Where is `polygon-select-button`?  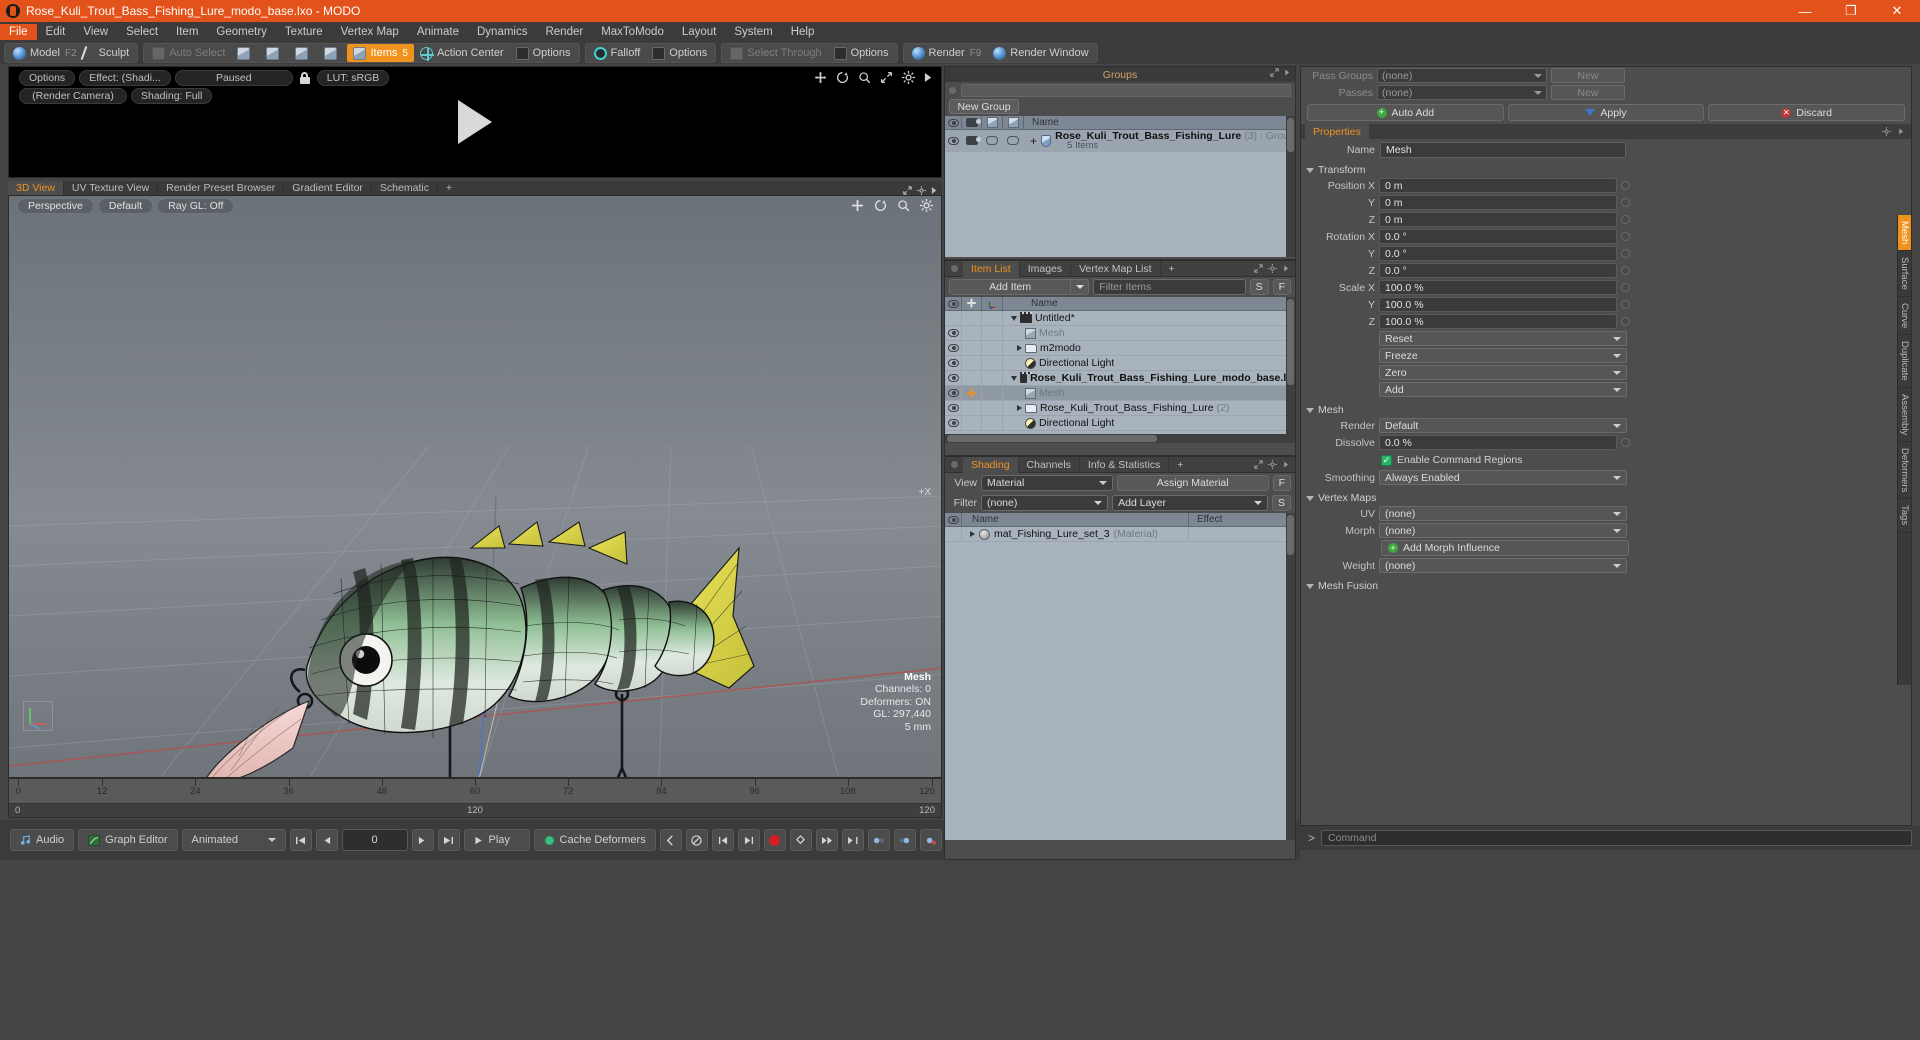
polygon-select-button is located at coordinates (303, 53).